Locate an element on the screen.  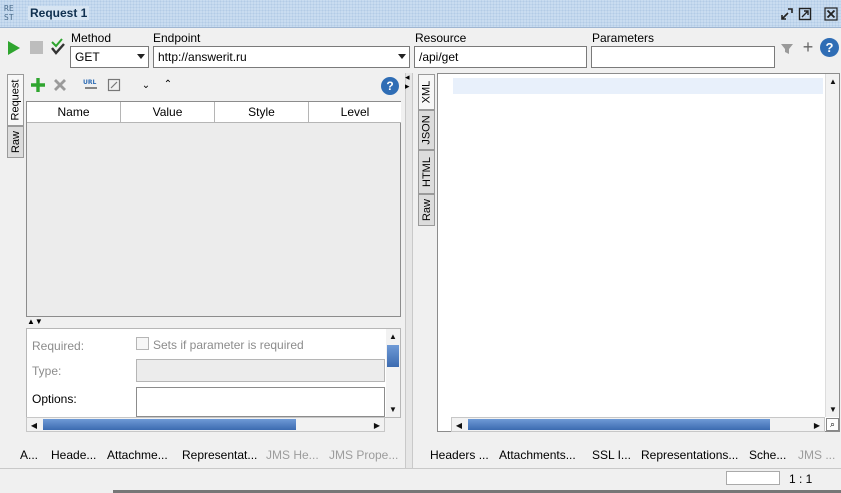
panel-splitter is located at coordinates (409, 270).